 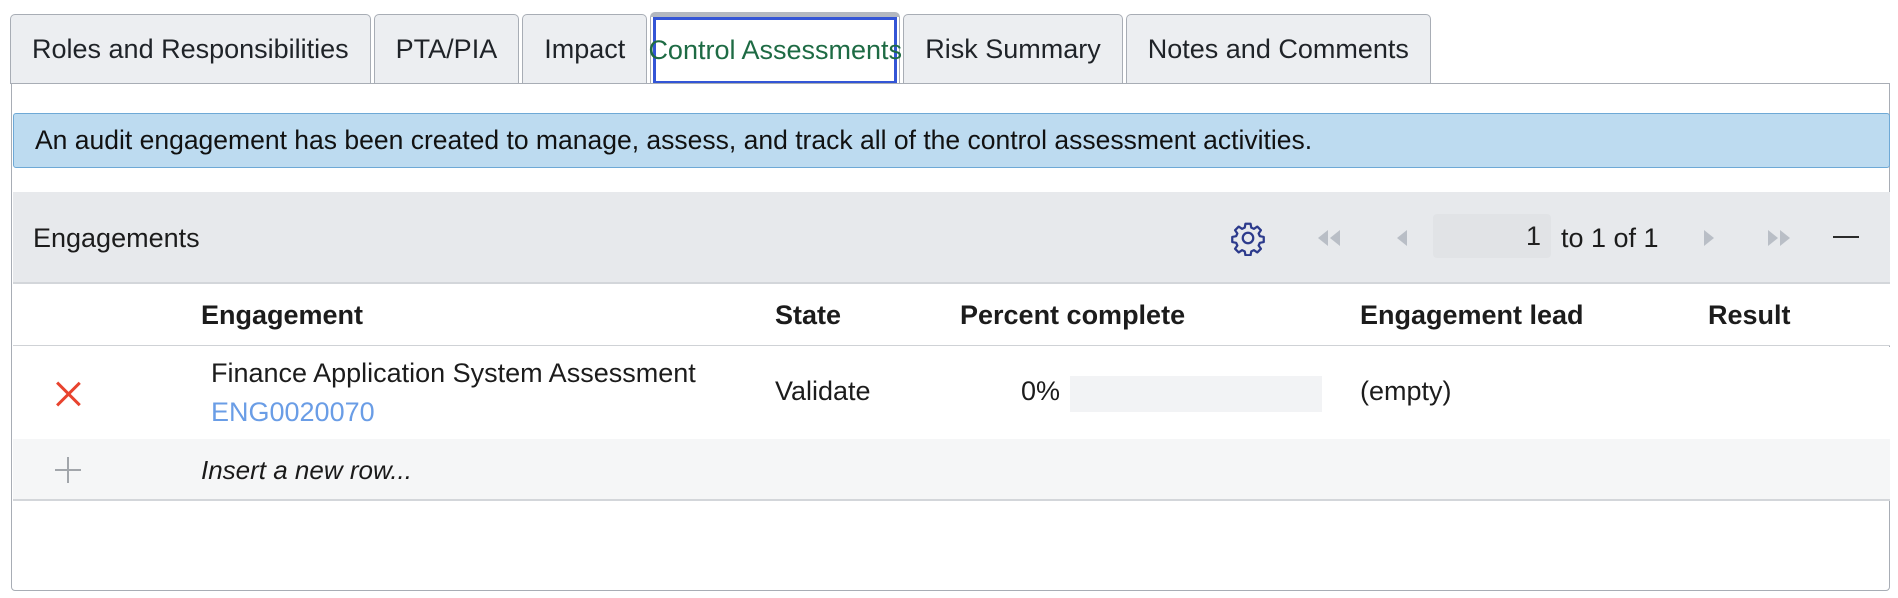 I want to click on tab-label: Impact, so click(x=585, y=49).